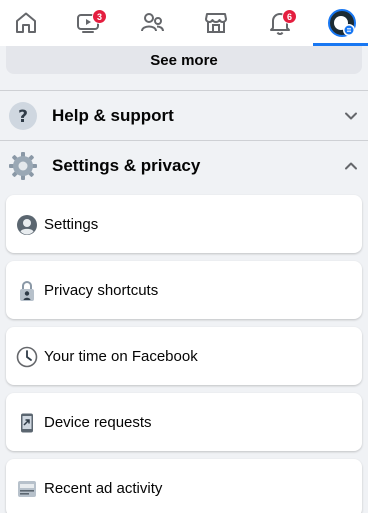 This screenshot has height=513, width=368. What do you see at coordinates (126, 165) in the screenshot?
I see `settings-privacy-label: Settings & privacy` at bounding box center [126, 165].